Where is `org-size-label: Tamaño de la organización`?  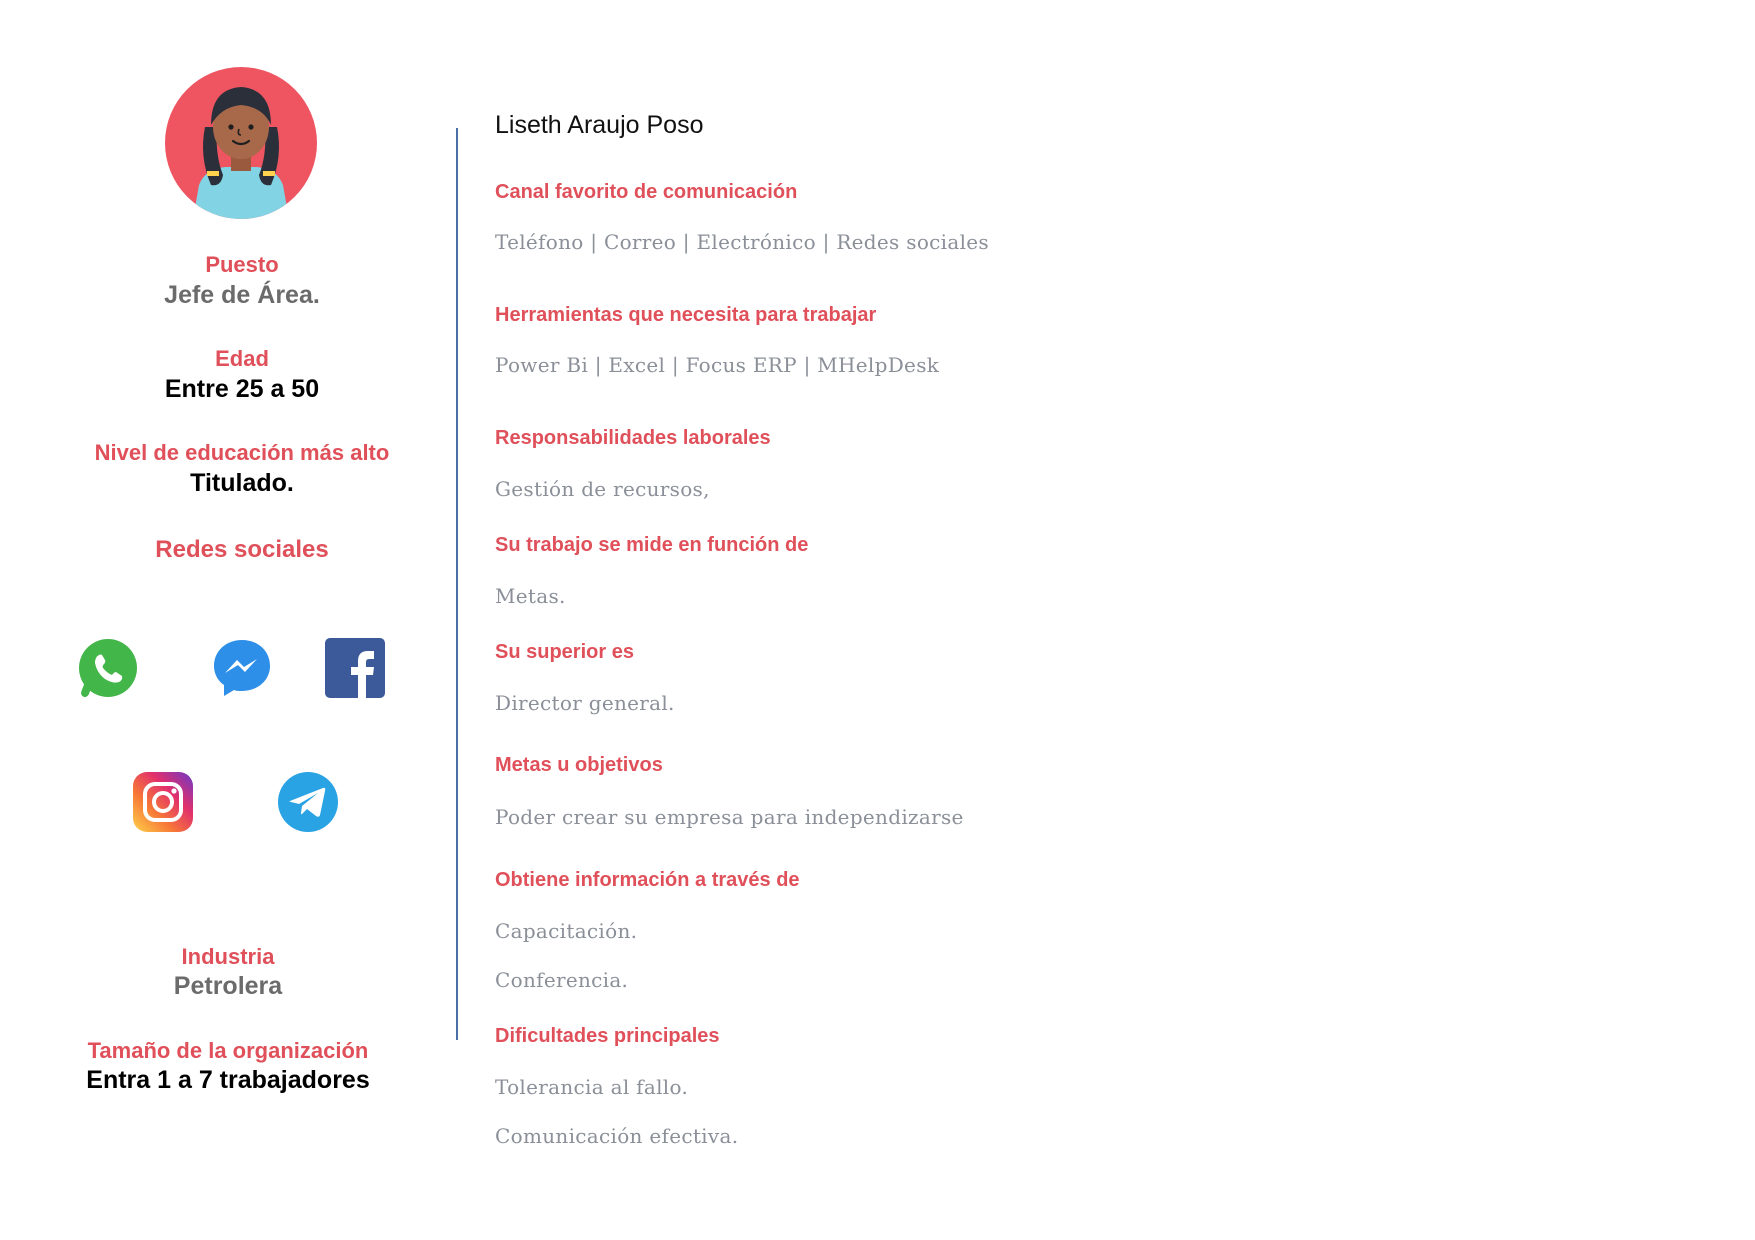
org-size-label: Tamaño de la organización is located at coordinates (228, 1050).